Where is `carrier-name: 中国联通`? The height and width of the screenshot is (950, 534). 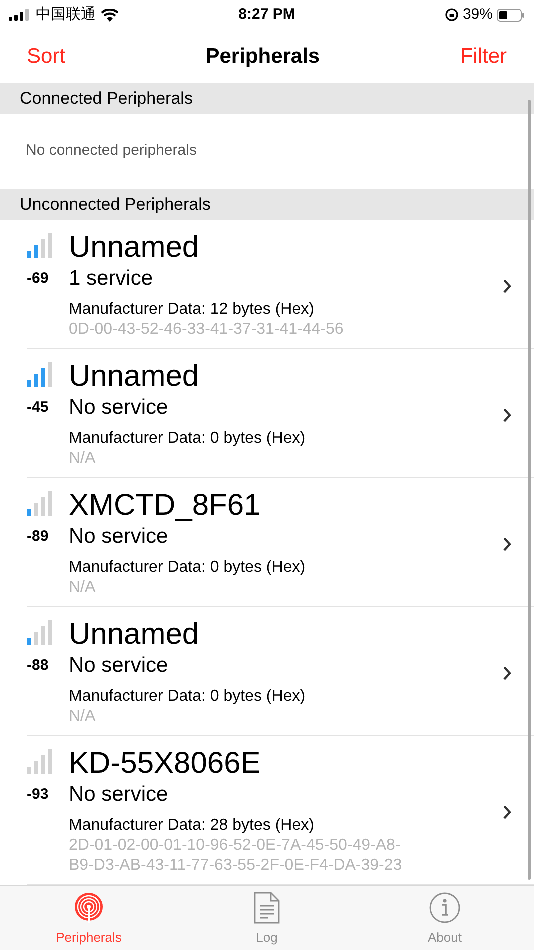 carrier-name: 中国联通 is located at coordinates (66, 14).